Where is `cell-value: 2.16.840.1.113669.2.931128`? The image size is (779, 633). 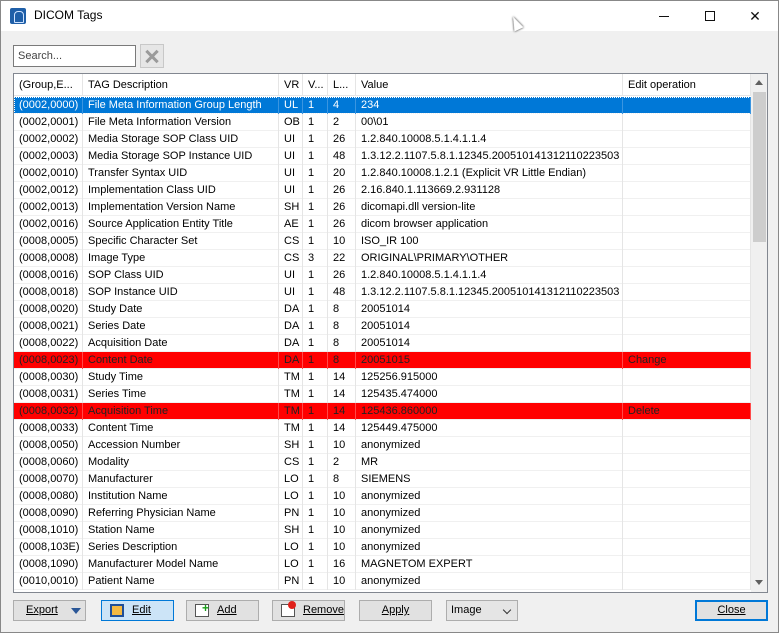
cell-value: 2.16.840.1.113669.2.931128 is located at coordinates (489, 190).